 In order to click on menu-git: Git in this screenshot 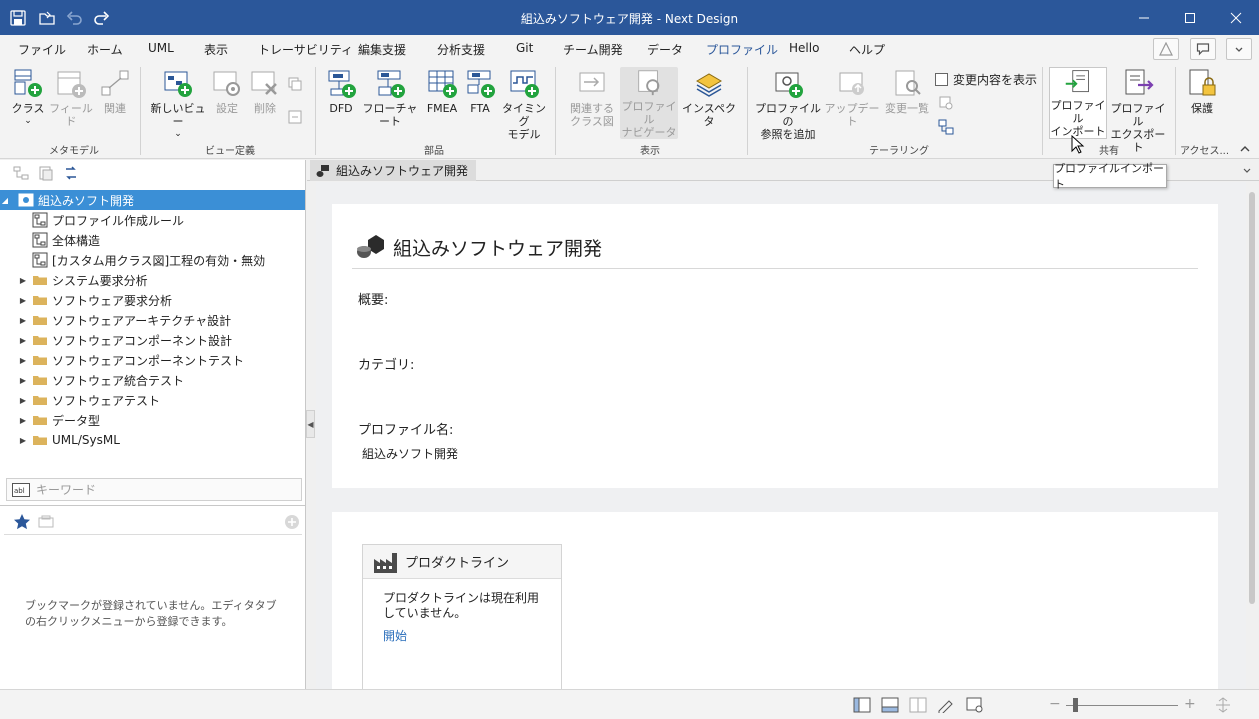, I will do `click(524, 48)`.